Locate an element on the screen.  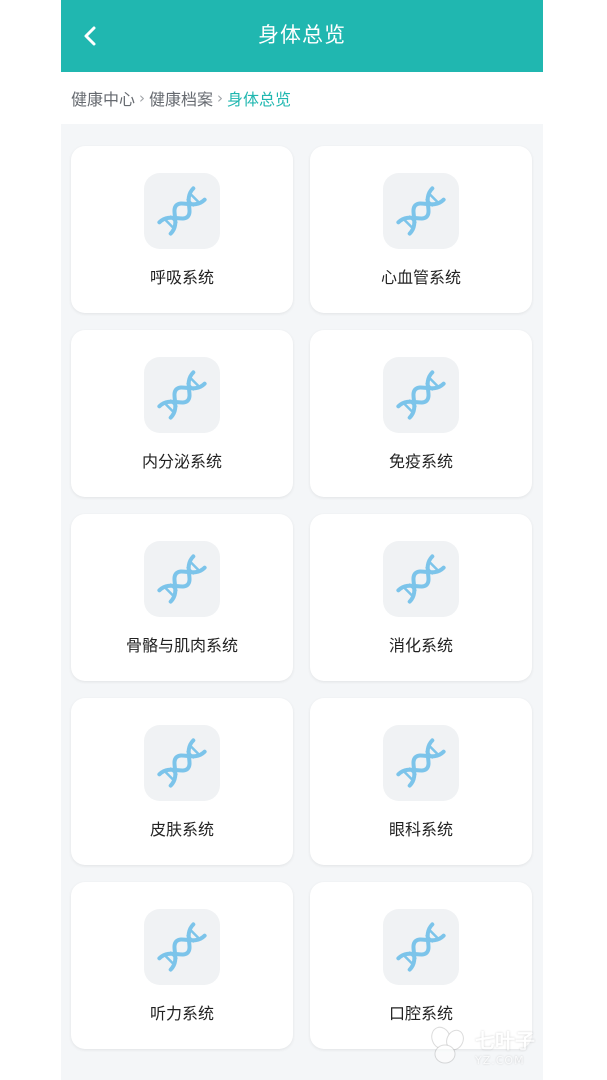
leaf-logo-icon is located at coordinates (447, 1045).